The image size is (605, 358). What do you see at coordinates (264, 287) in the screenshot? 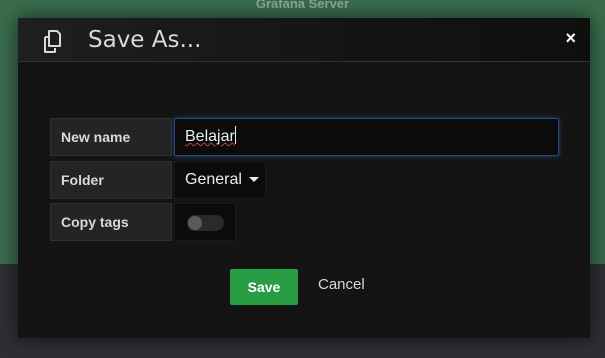
I see `save-button: Save` at bounding box center [264, 287].